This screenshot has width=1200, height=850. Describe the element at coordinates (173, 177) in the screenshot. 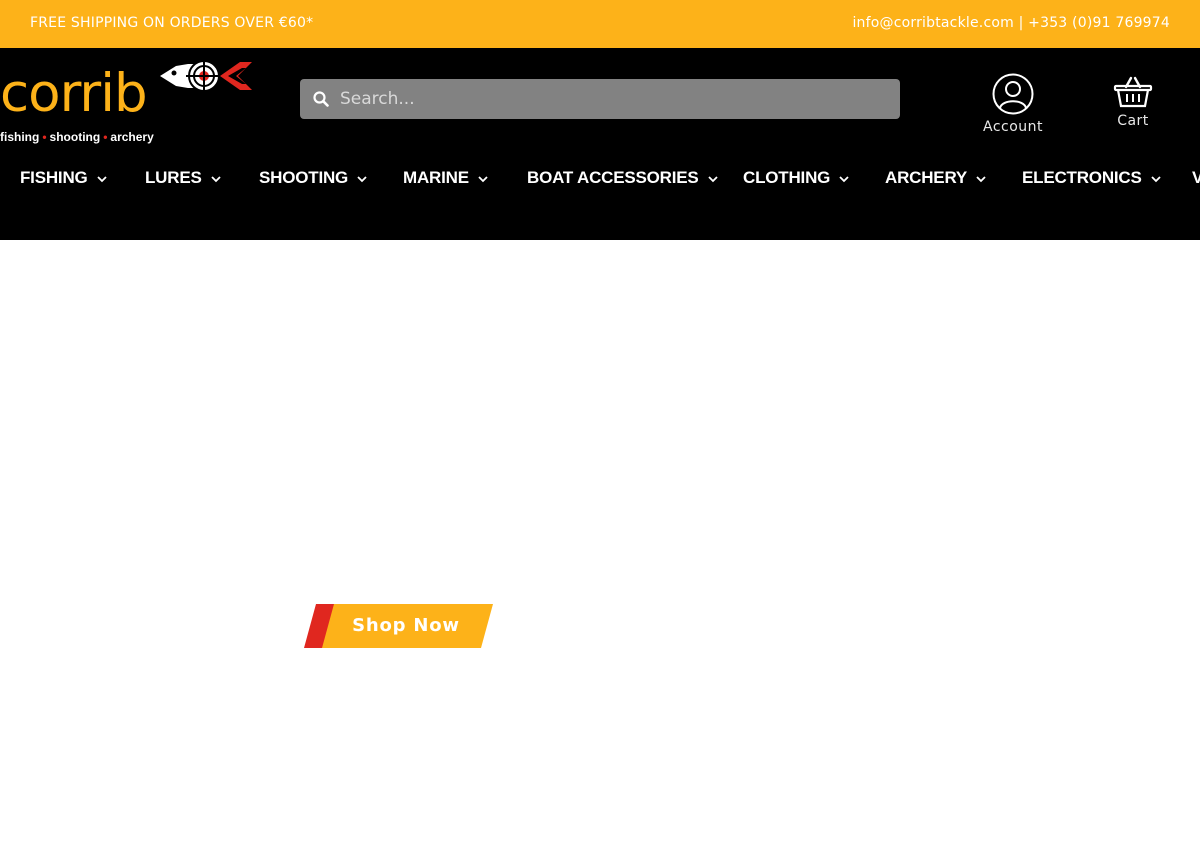

I see `nav-item-label: LURES` at that location.